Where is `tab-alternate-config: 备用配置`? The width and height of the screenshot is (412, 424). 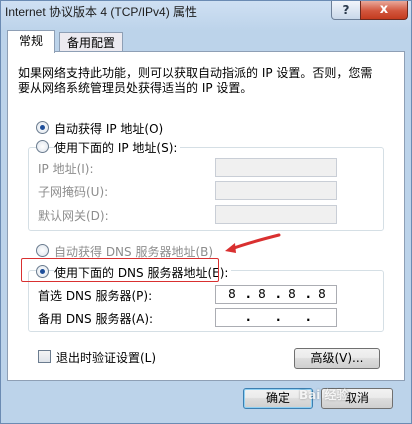 tab-alternate-config: 备用配置 is located at coordinates (91, 42).